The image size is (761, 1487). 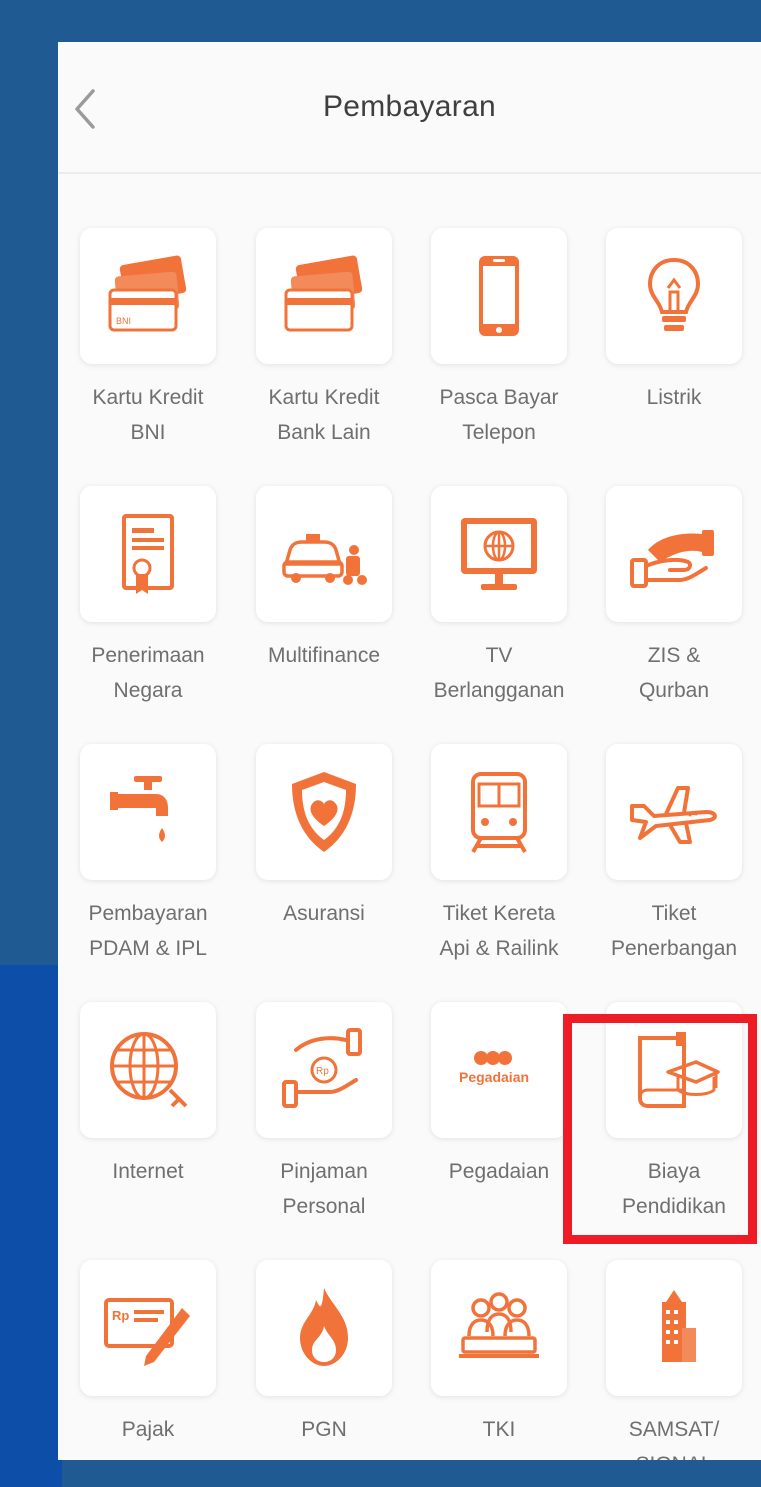 I want to click on menu-item-label: Tiket Kereta Api & Railink, so click(x=499, y=931).